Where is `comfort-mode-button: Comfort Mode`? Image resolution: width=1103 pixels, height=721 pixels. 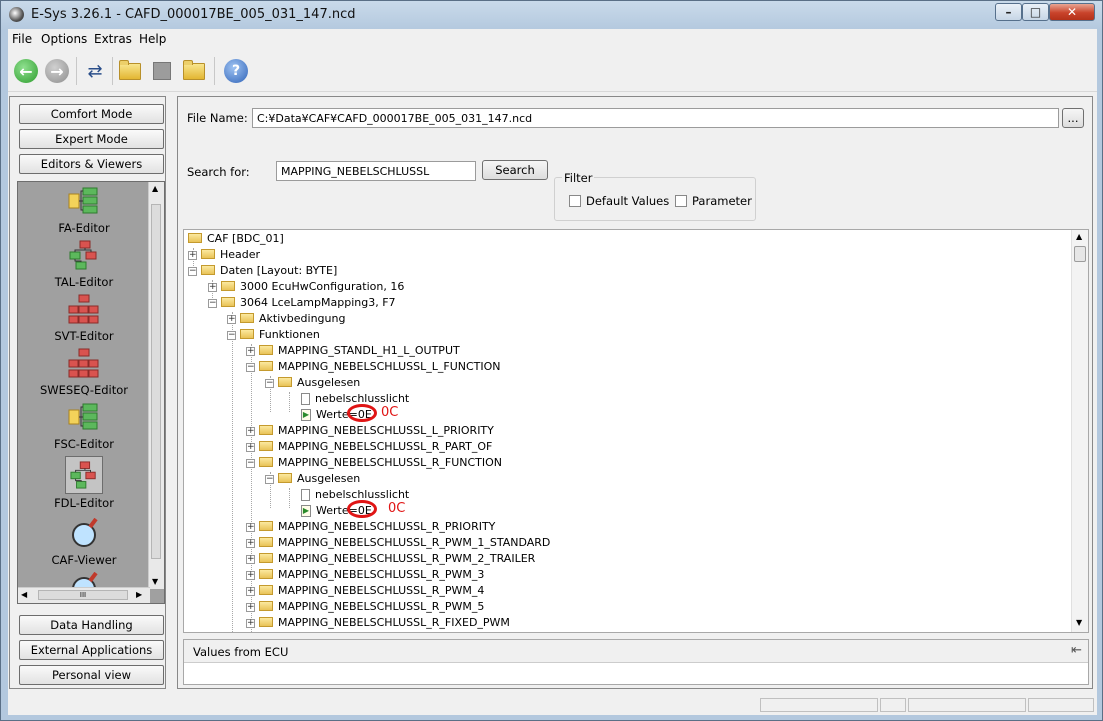 comfort-mode-button: Comfort Mode is located at coordinates (91, 114).